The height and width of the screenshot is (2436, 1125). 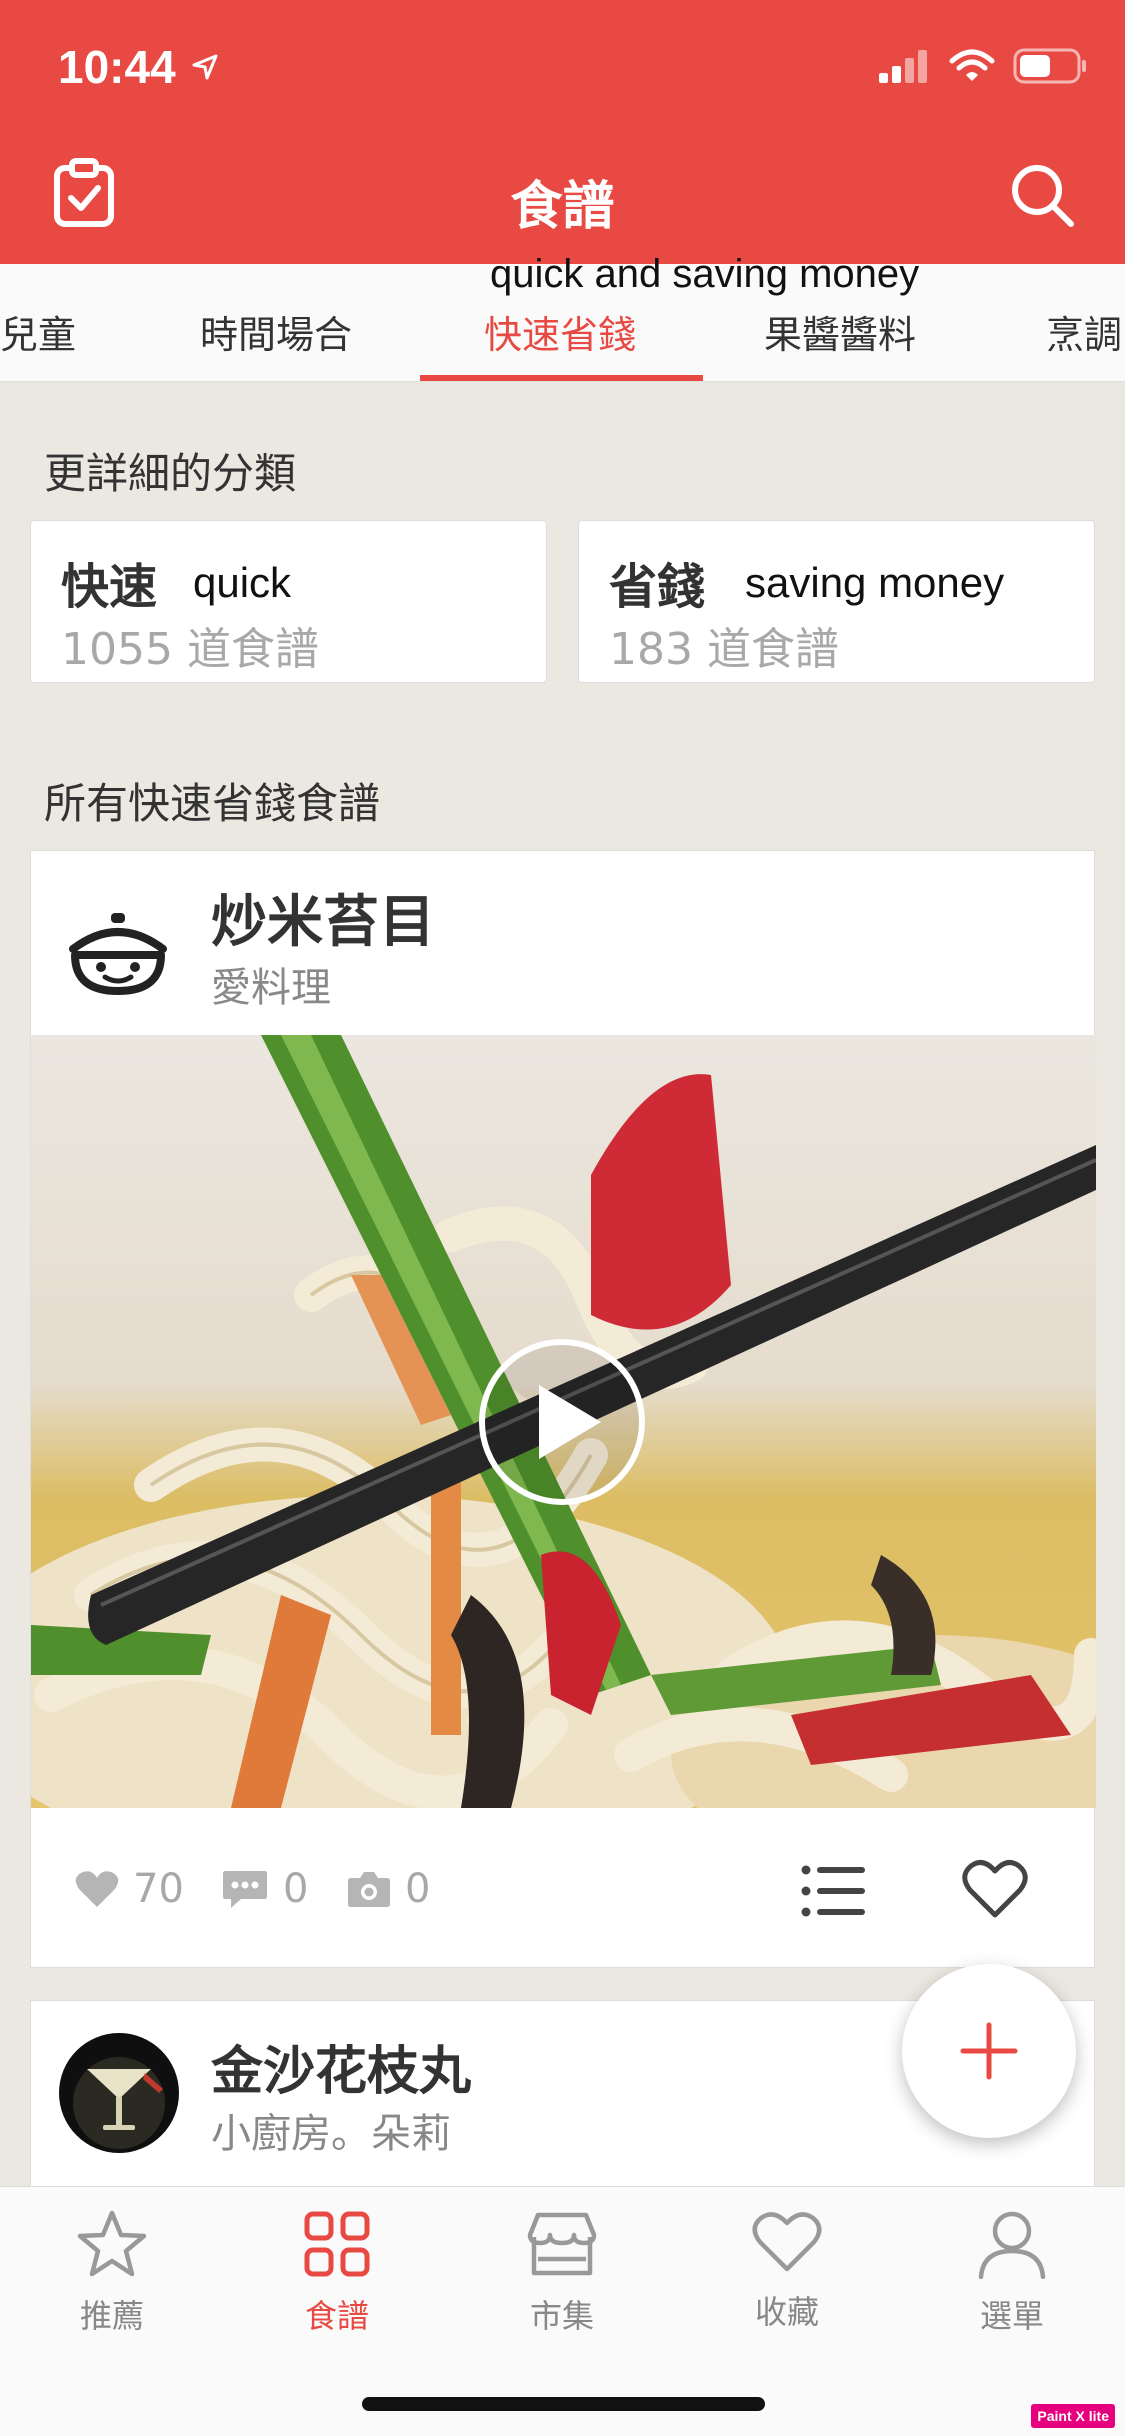 What do you see at coordinates (205, 67) in the screenshot?
I see `location-arrow-icon` at bounding box center [205, 67].